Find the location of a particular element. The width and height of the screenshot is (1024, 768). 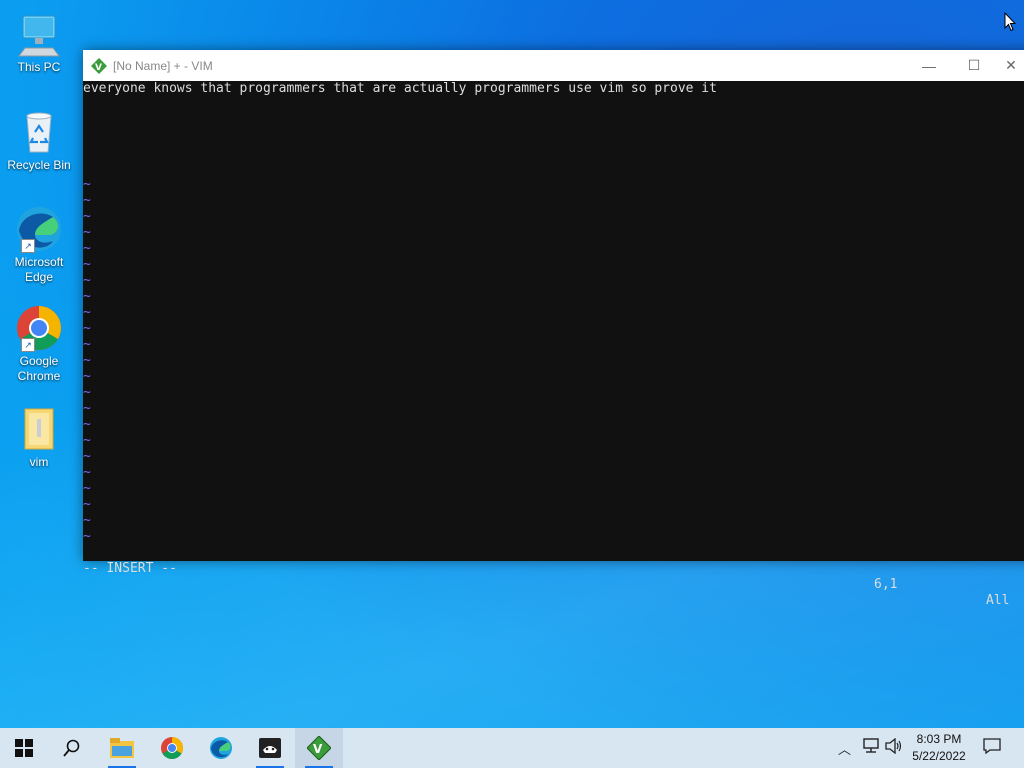

recycle-bin-icon is located at coordinates (39, 132).